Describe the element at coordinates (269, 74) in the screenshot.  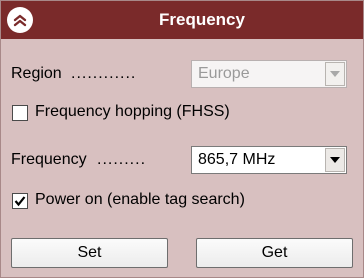
I see `region-select: Europe` at that location.